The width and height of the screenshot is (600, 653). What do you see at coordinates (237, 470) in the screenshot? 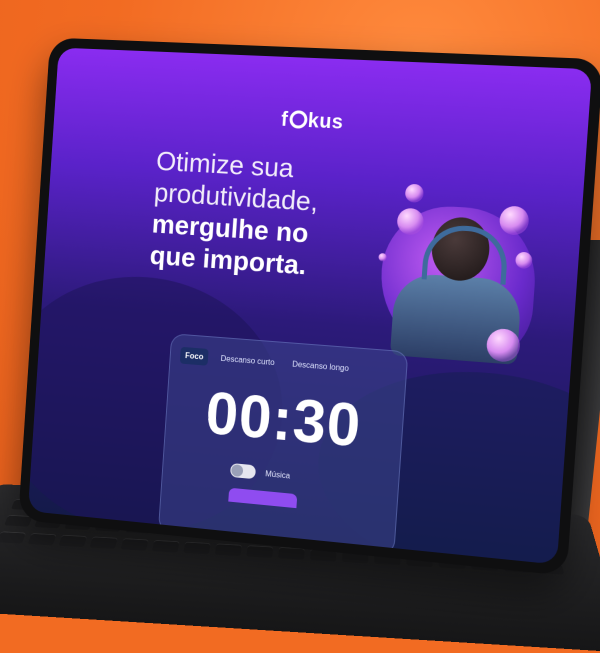
I see `toggle-knob` at bounding box center [237, 470].